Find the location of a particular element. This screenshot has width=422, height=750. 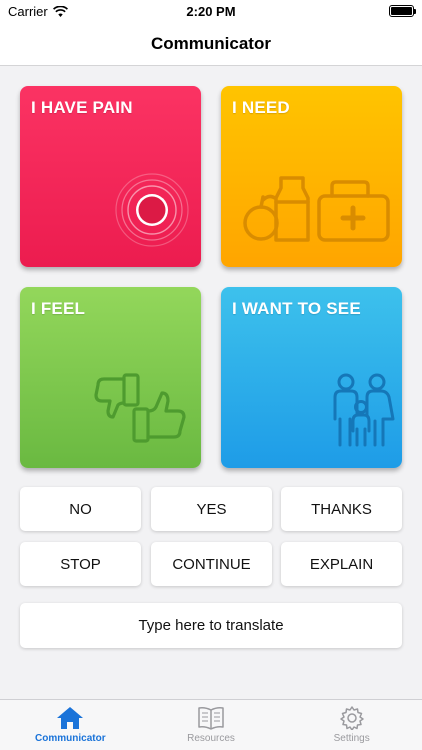

tile-i-have-pain: I HAVE PAIN is located at coordinates (110, 176).